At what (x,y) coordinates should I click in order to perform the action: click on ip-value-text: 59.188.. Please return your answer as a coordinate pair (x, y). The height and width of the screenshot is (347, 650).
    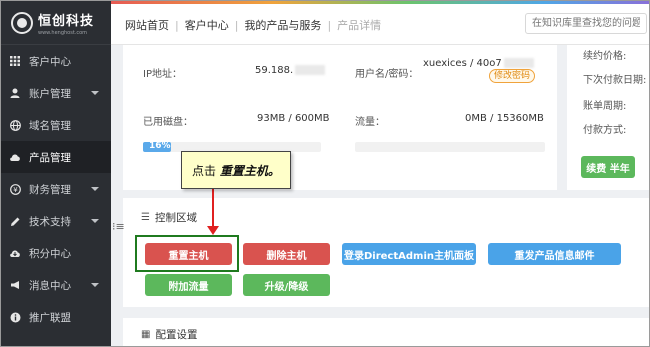
    Looking at the image, I should click on (274, 70).